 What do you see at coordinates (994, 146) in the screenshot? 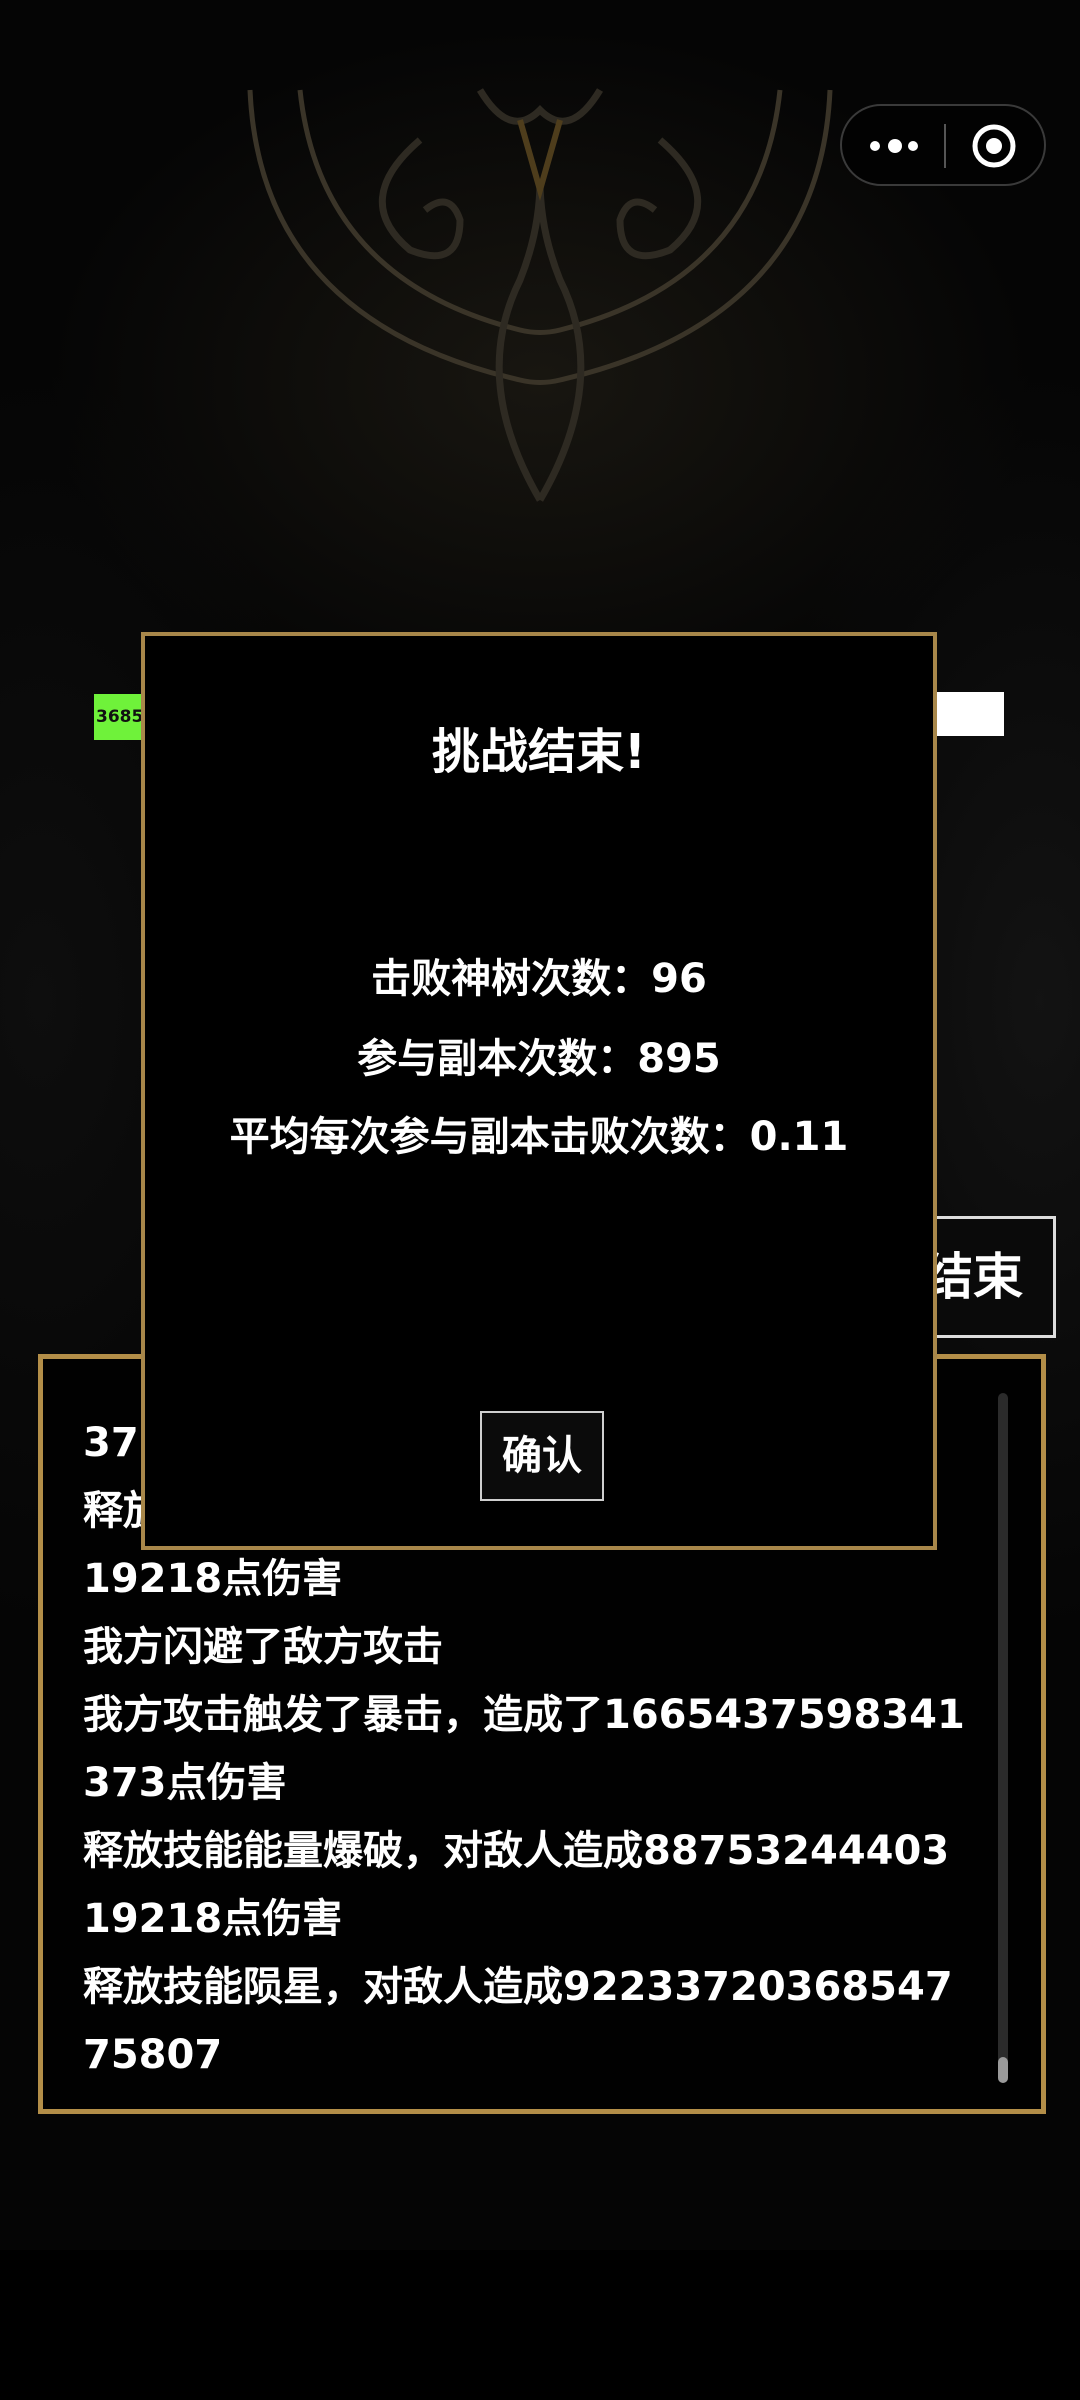
I see `target-close-icon` at bounding box center [994, 146].